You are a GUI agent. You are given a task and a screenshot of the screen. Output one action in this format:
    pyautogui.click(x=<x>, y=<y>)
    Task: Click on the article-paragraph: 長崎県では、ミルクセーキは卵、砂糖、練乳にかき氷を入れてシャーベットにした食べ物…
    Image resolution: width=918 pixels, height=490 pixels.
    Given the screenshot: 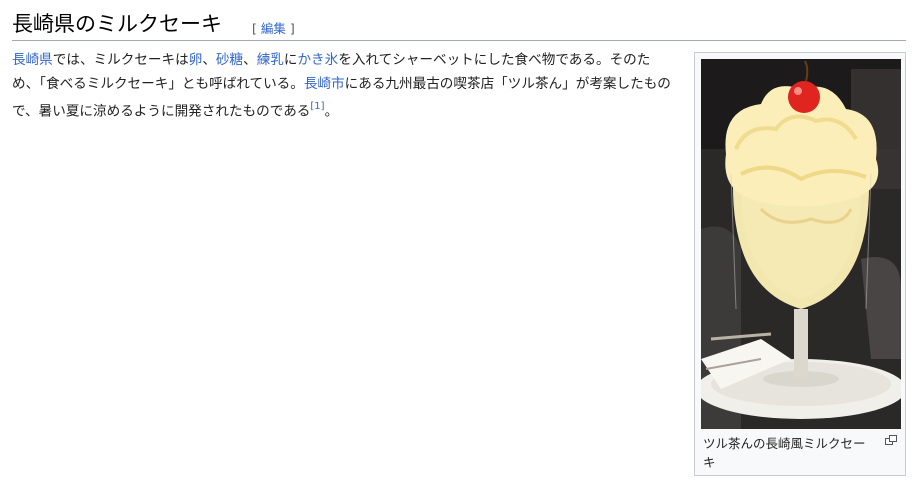 What is the action you would take?
    pyautogui.click(x=344, y=86)
    